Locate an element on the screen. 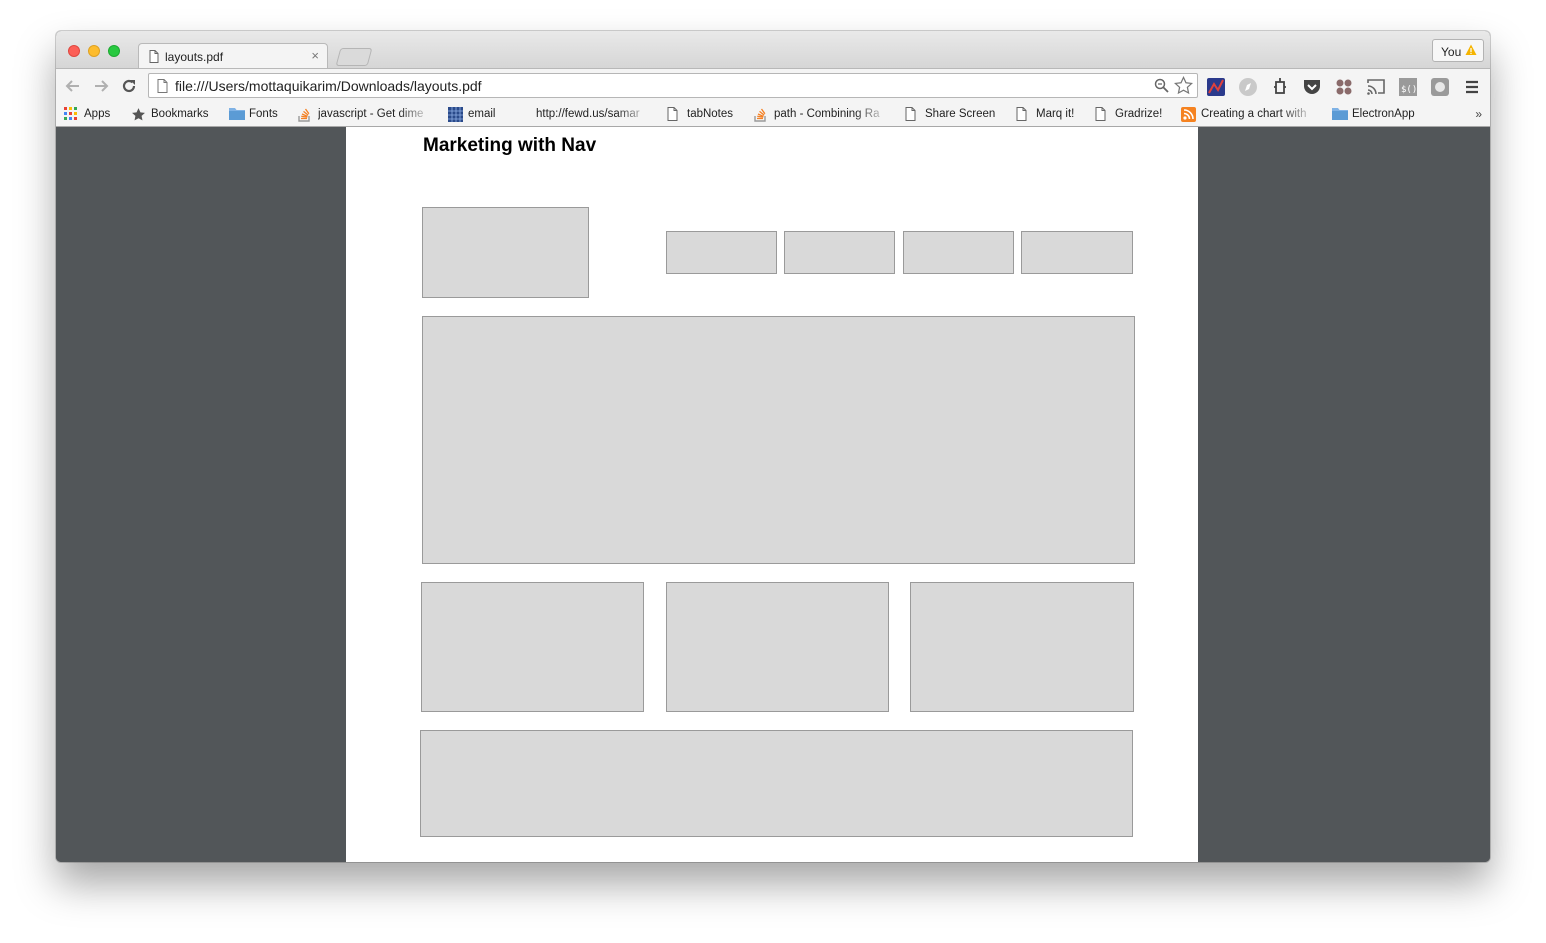 This screenshot has width=1546, height=943. bookmark-path-combining: path - Combining Ra is located at coordinates (821, 115).